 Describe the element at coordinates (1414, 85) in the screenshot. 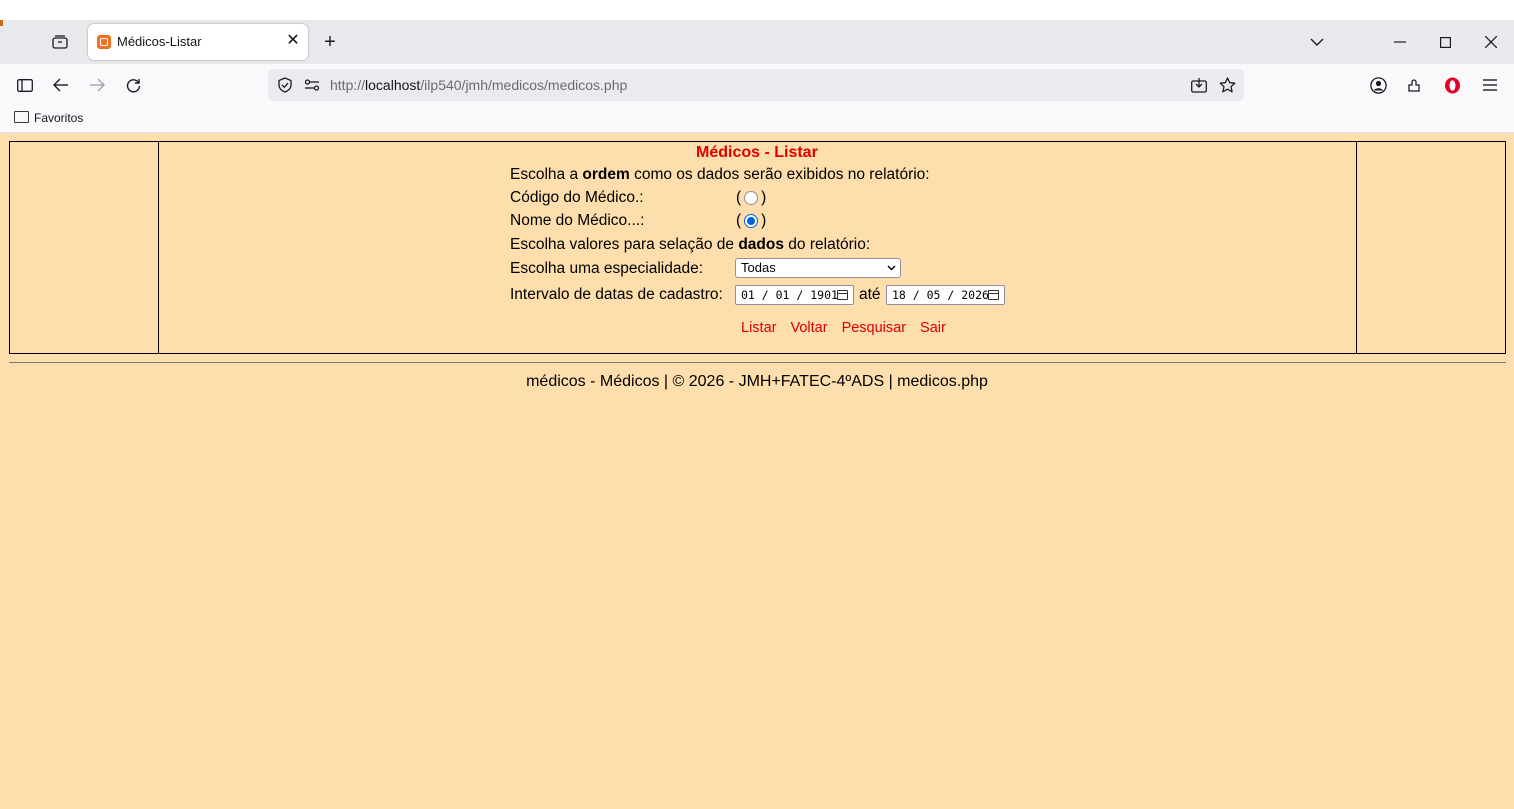

I see `extensions-icon` at that location.